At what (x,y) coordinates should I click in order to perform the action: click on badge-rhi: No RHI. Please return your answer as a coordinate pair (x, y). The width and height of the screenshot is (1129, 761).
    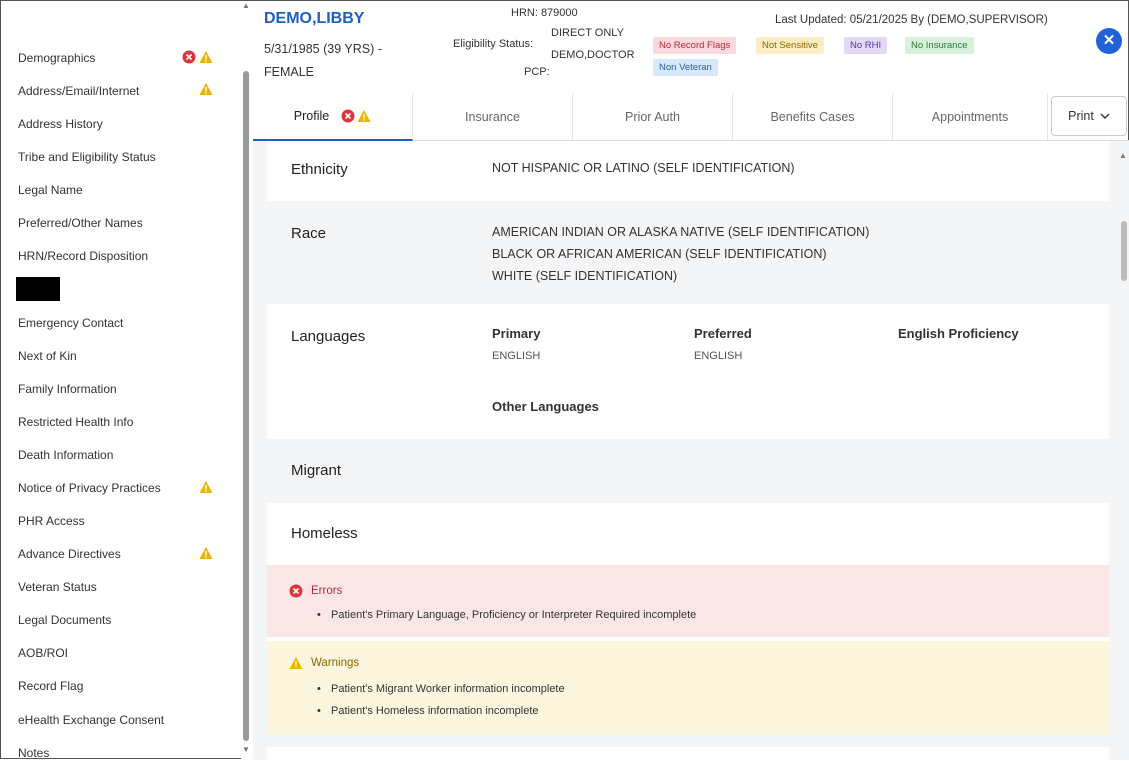
    Looking at the image, I should click on (866, 45).